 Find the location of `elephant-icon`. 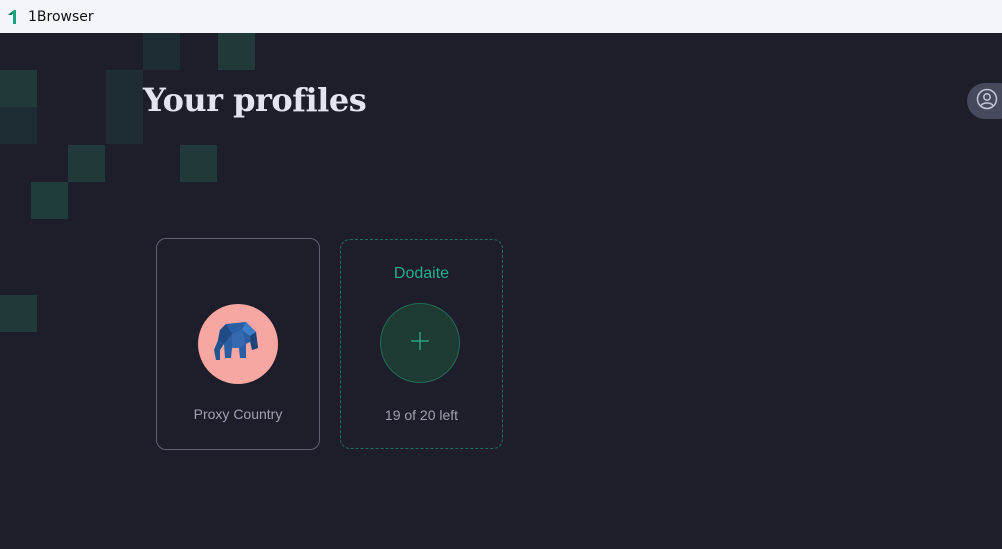

elephant-icon is located at coordinates (238, 344).